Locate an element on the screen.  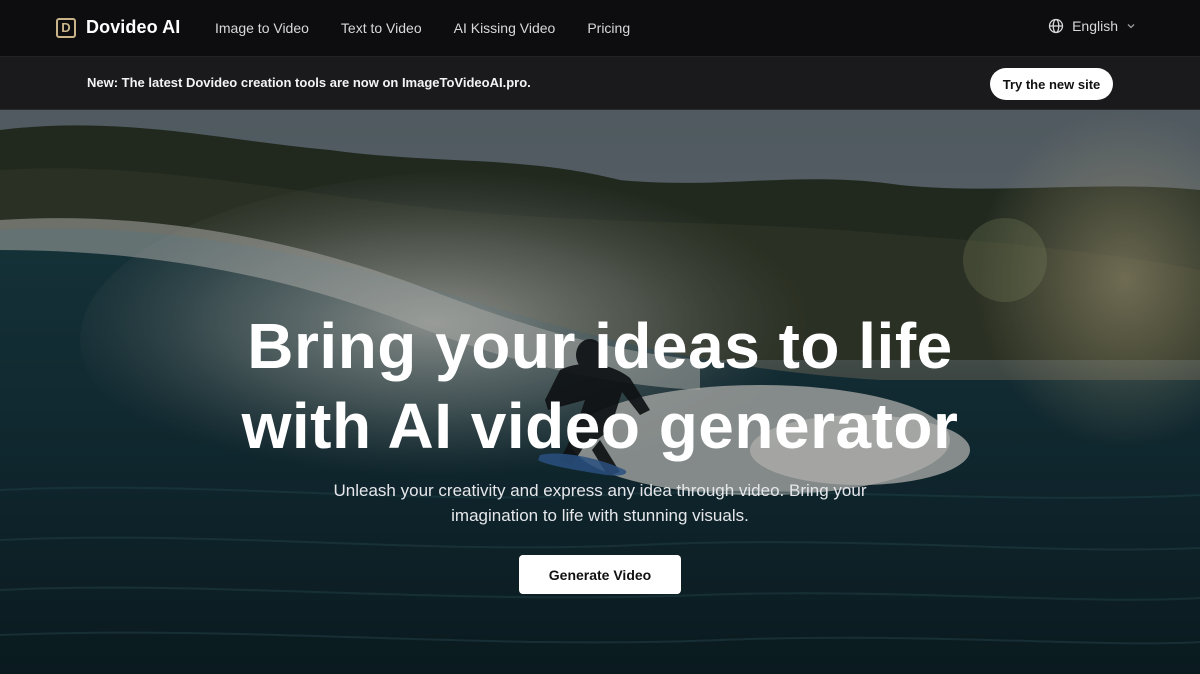
nav-link-pricing: Pricing is located at coordinates (608, 28).